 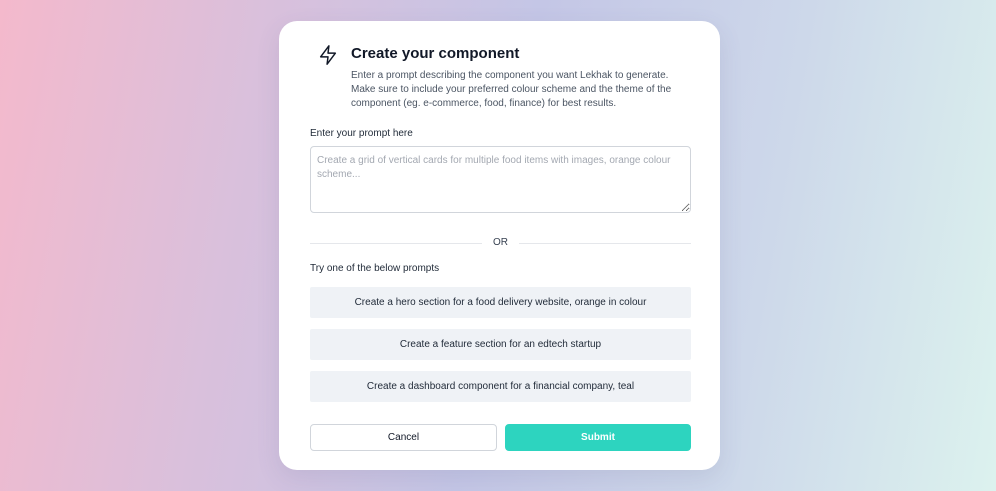 I want to click on prompt-input, so click(x=500, y=179).